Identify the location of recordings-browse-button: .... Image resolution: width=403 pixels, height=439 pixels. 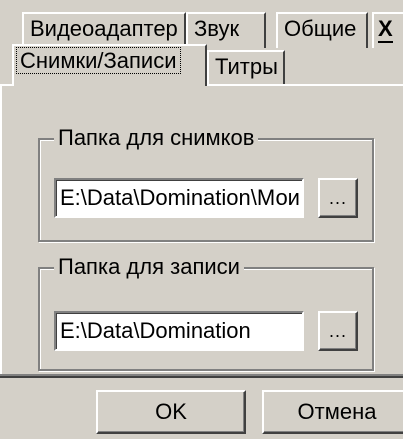
(338, 331).